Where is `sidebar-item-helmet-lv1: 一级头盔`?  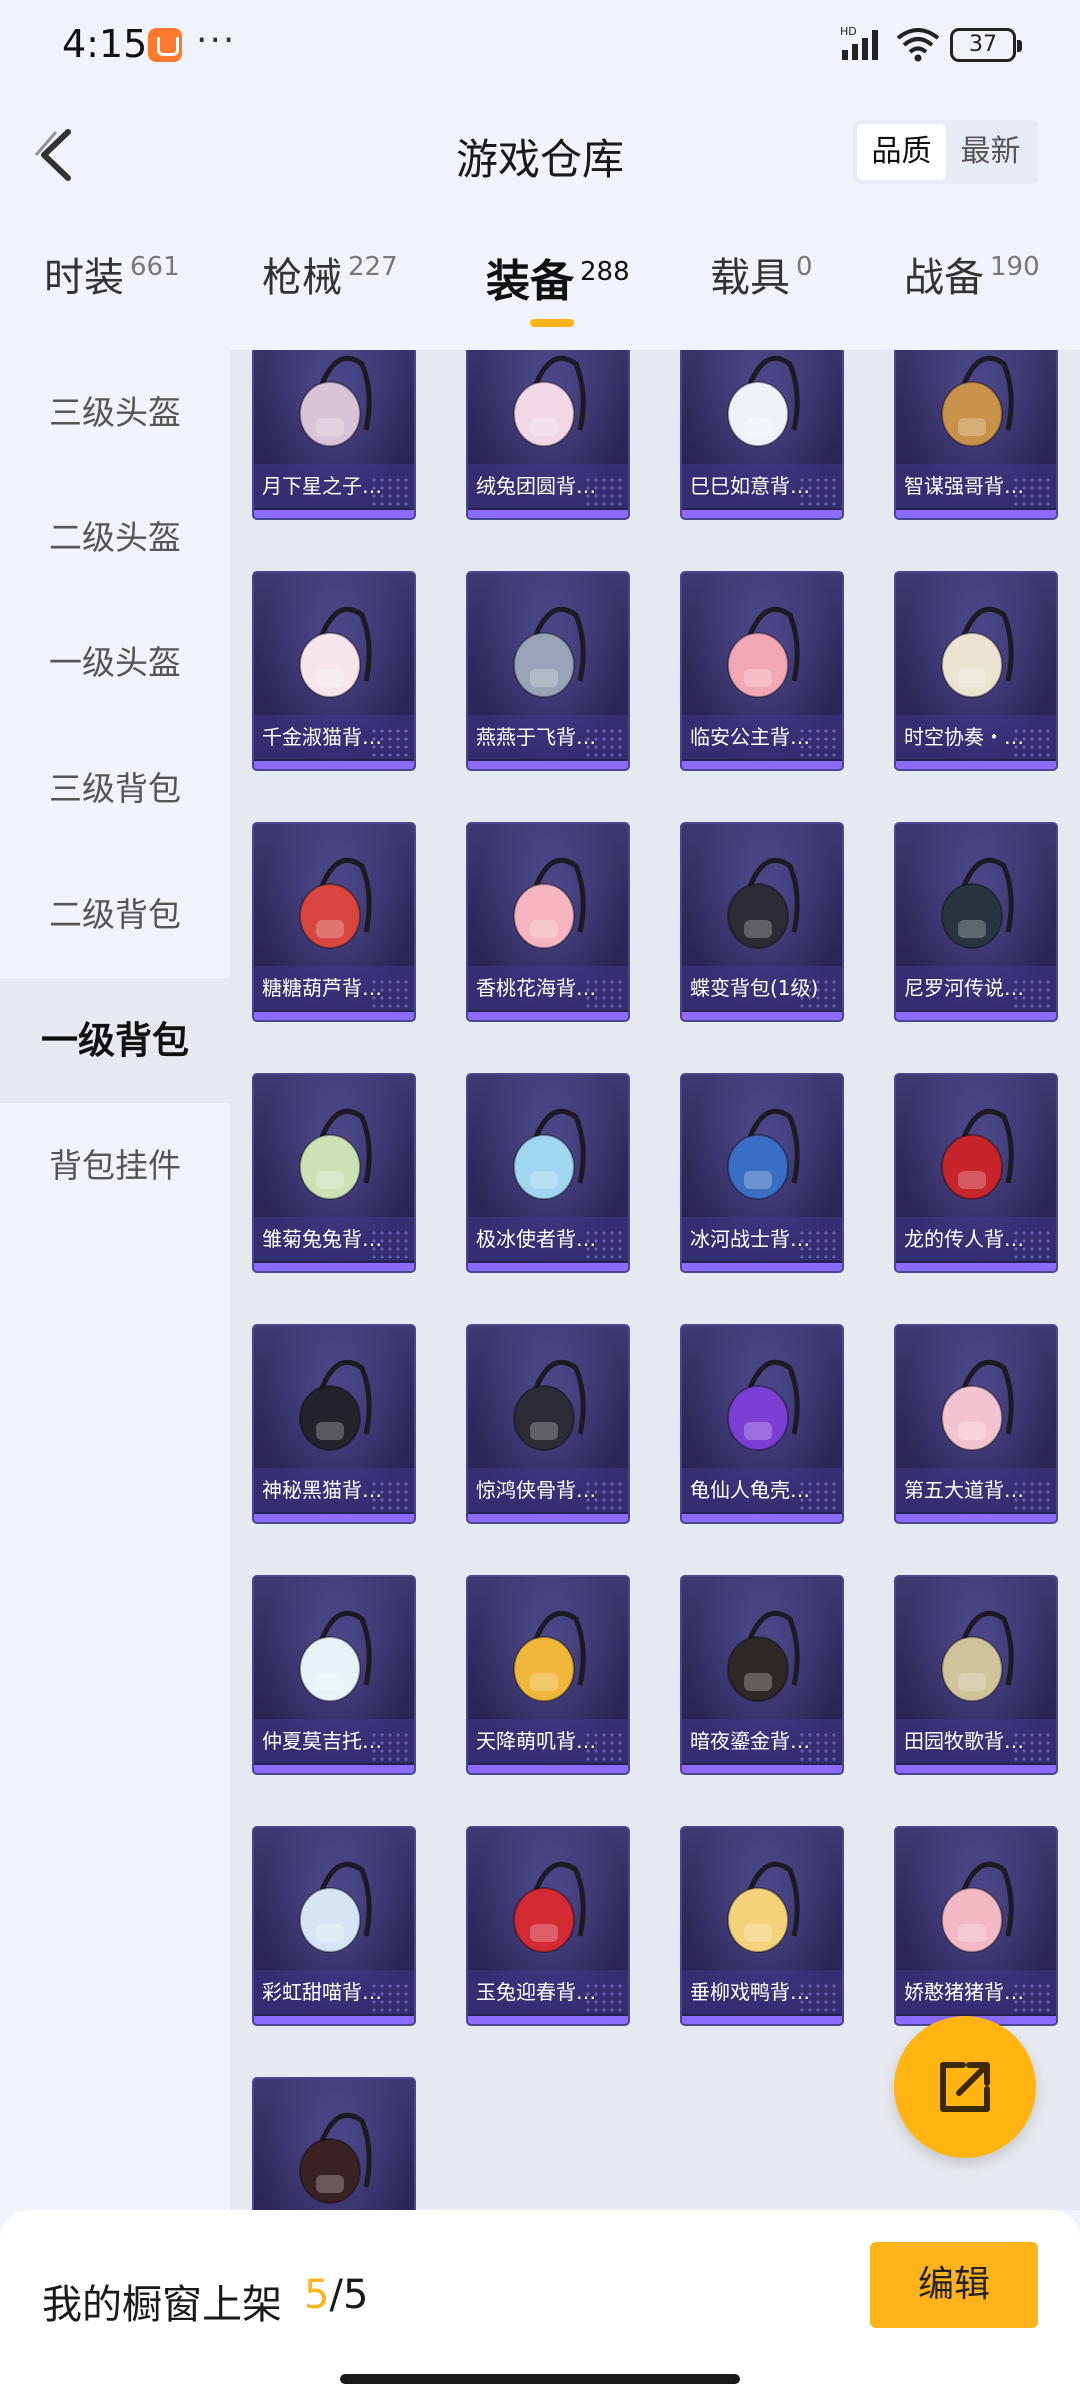 sidebar-item-helmet-lv1: 一级头盔 is located at coordinates (115, 662).